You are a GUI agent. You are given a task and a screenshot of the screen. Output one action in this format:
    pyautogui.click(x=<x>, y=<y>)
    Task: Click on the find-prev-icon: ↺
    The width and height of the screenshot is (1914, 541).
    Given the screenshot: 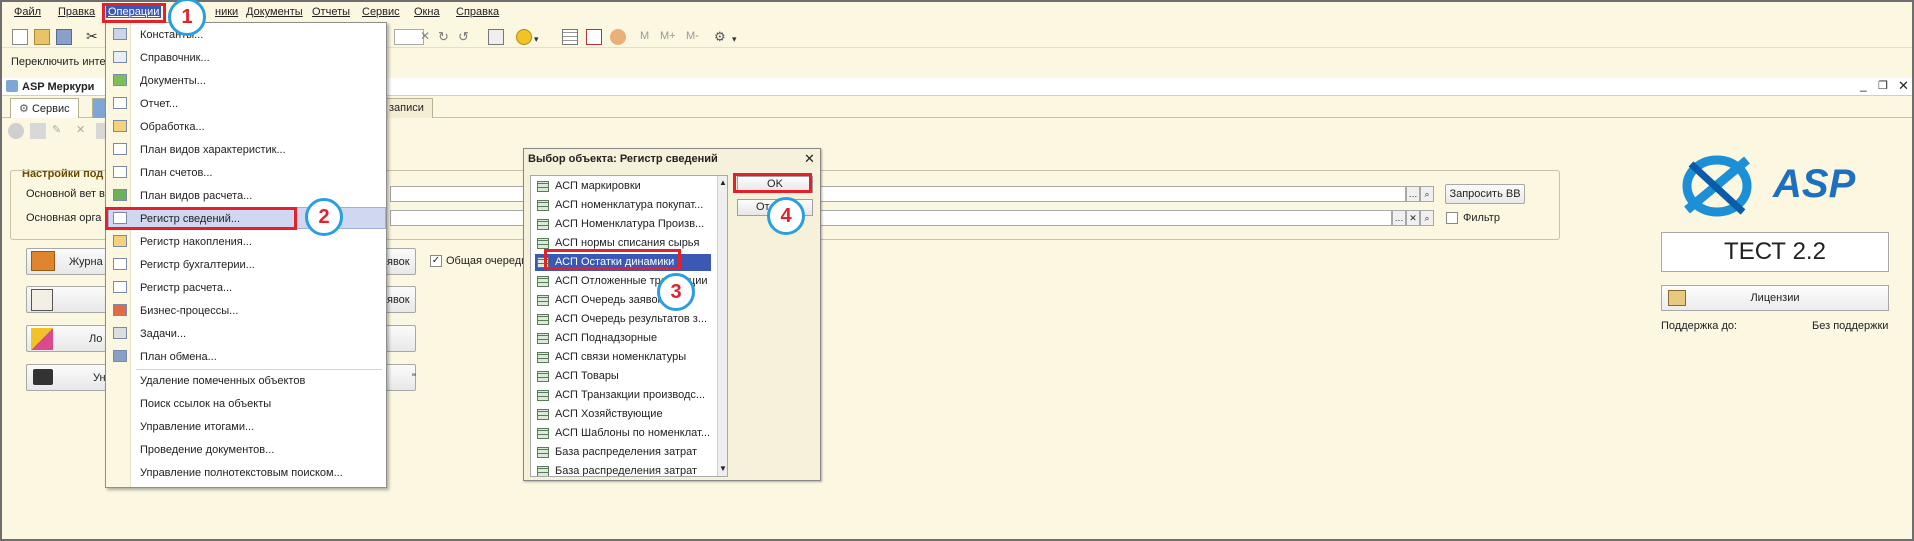 What is the action you would take?
    pyautogui.click(x=466, y=37)
    